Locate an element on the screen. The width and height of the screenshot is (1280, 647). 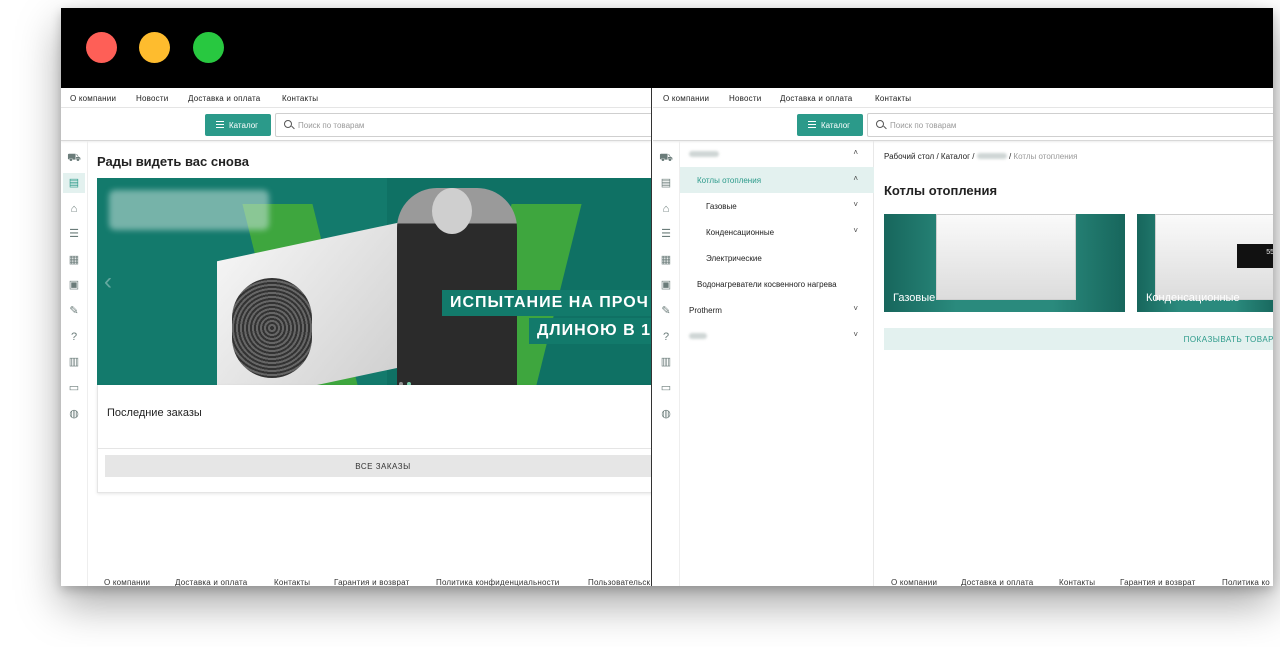
category-item-label: Водонагреватели косвенного нагрева is located at coordinates (767, 284).